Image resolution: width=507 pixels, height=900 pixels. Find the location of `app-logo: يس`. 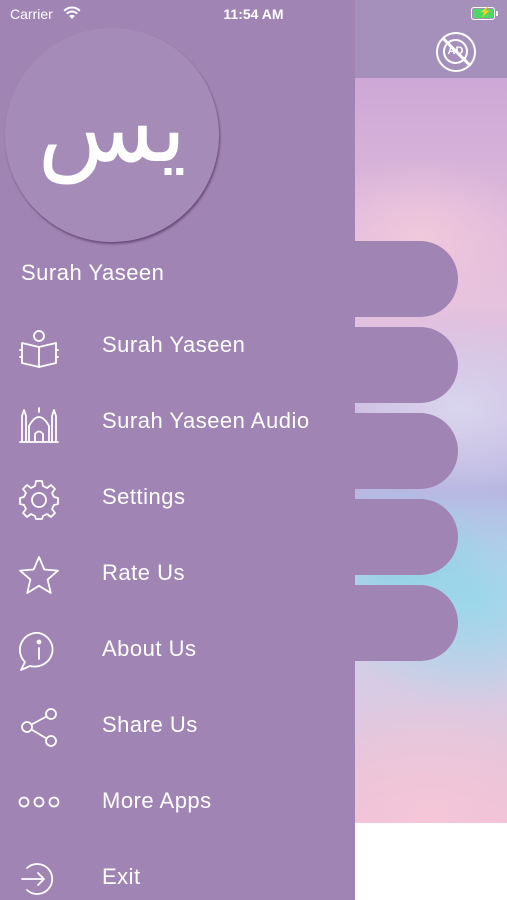

app-logo: يس is located at coordinates (112, 135).